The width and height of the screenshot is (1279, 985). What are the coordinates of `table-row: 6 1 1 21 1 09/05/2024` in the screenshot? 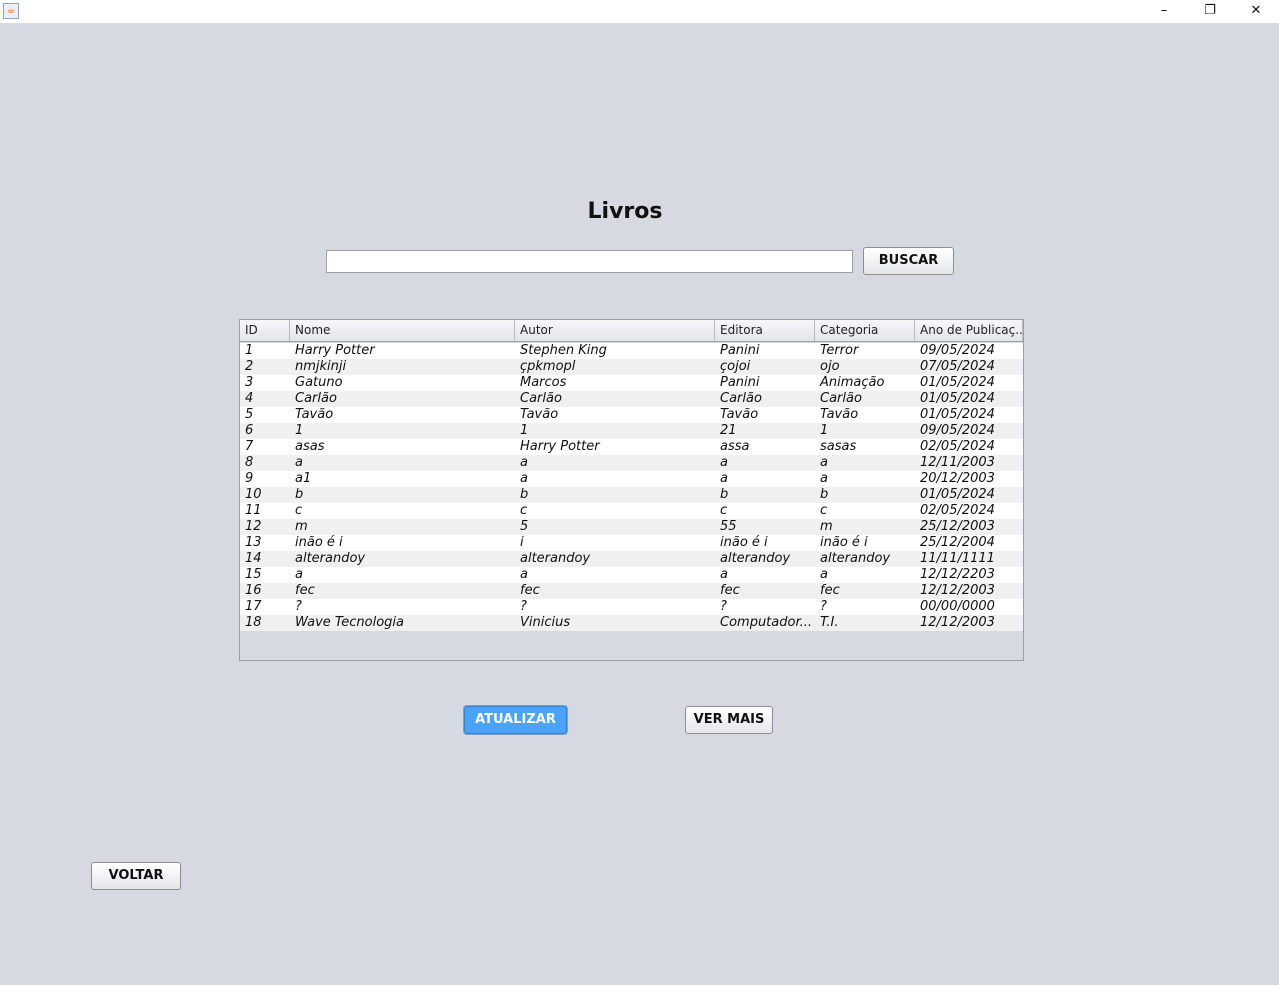 It's located at (631, 431).